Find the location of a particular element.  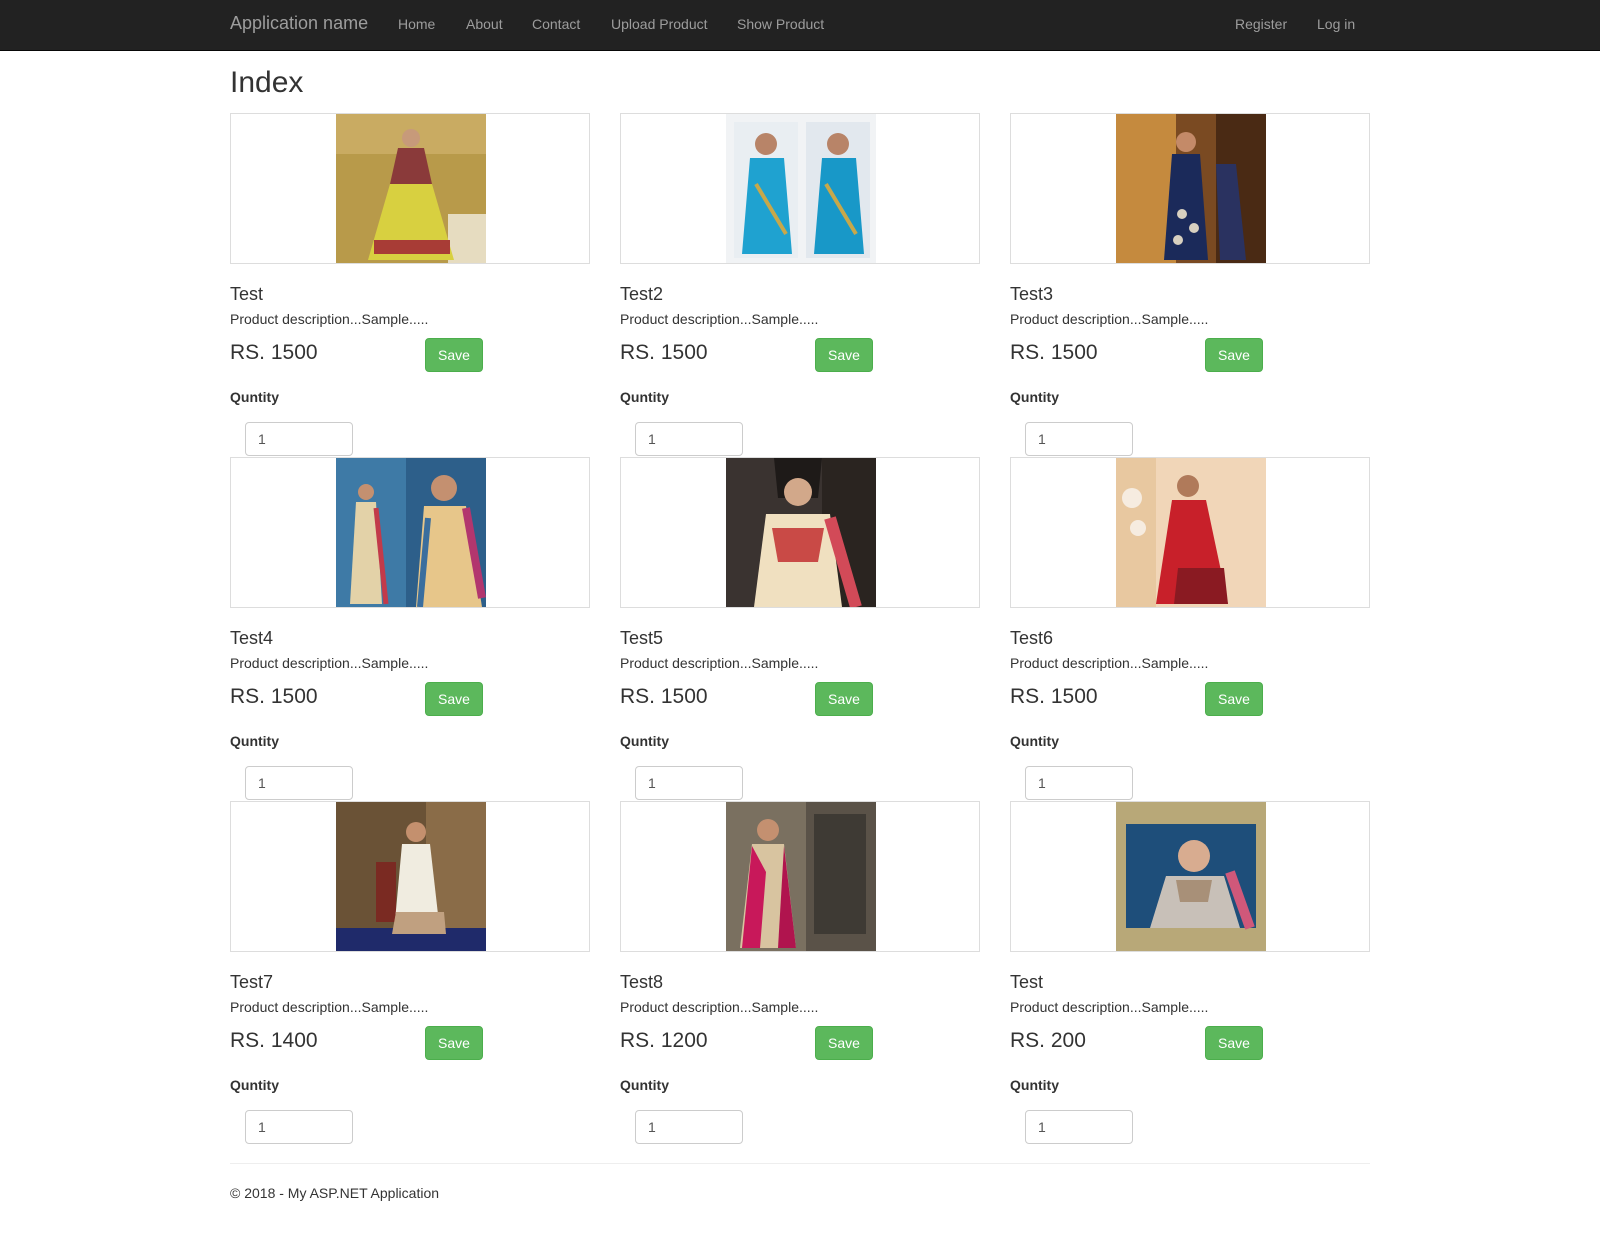

product-name: Test7 is located at coordinates (252, 982).